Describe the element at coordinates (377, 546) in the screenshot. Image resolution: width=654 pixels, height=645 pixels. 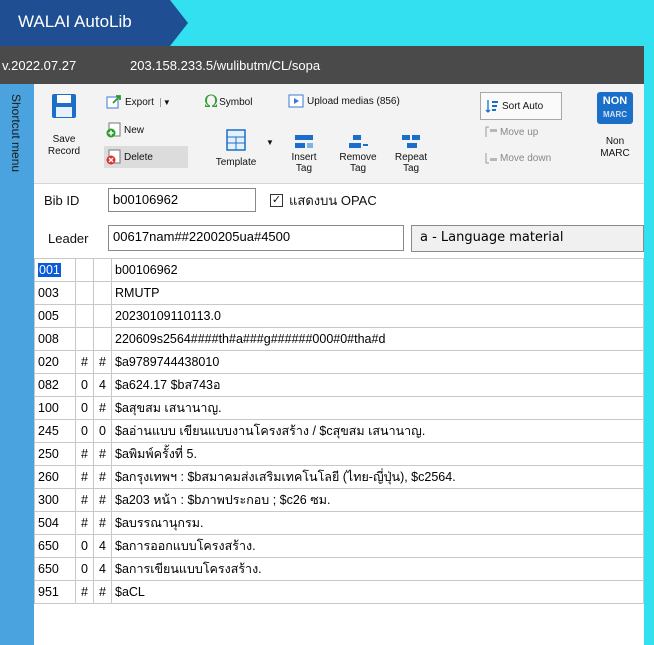
I see `marc-data-cell: $aการออกแบบโครงสร้าง.` at that location.